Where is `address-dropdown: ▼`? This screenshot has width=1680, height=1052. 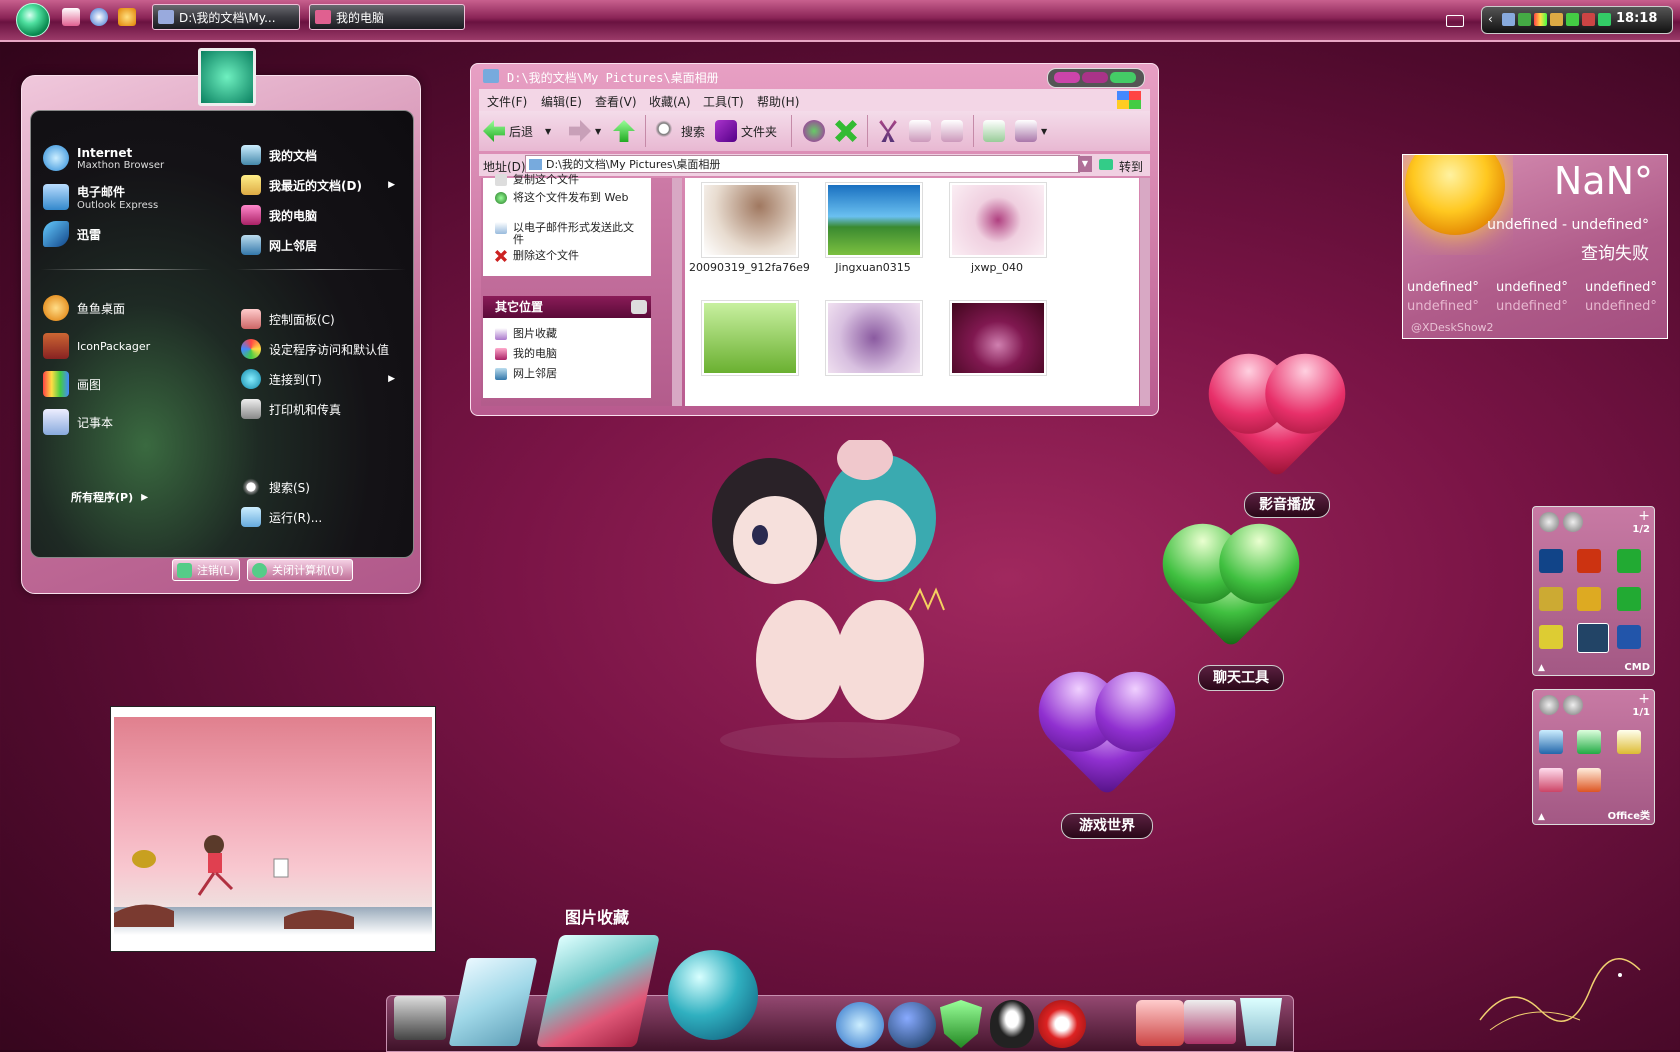 address-dropdown: ▼ is located at coordinates (1085, 164).